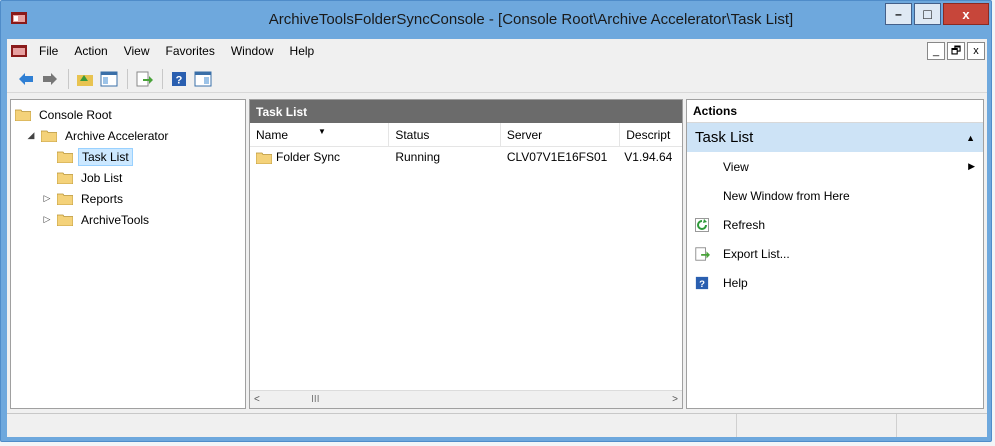 The height and width of the screenshot is (446, 995). I want to click on minimize-icon: –, so click(898, 14).